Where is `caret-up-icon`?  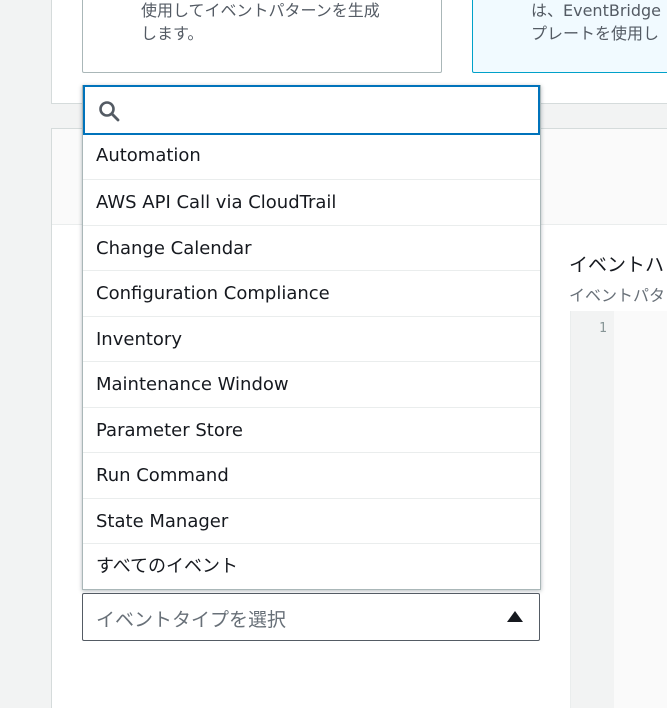 caret-up-icon is located at coordinates (515, 616).